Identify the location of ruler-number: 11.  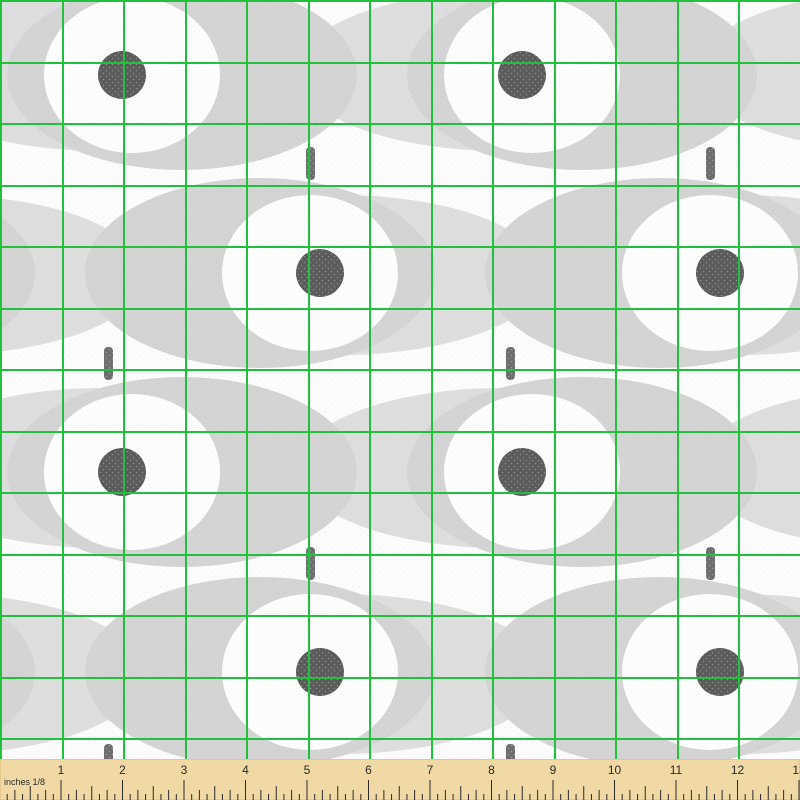
(676, 770).